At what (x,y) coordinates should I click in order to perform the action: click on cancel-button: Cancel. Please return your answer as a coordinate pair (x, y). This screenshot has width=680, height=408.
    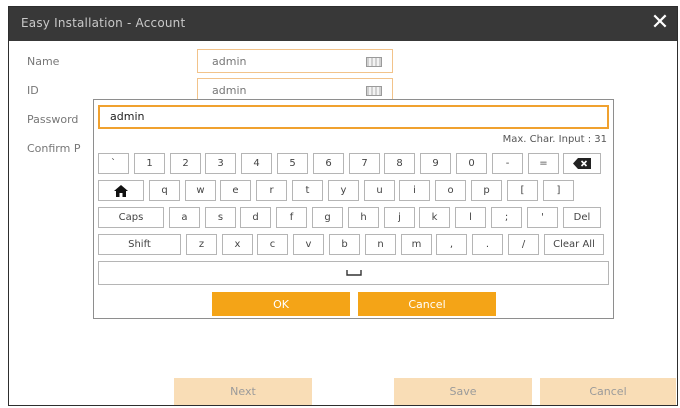
    Looking at the image, I should click on (608, 391).